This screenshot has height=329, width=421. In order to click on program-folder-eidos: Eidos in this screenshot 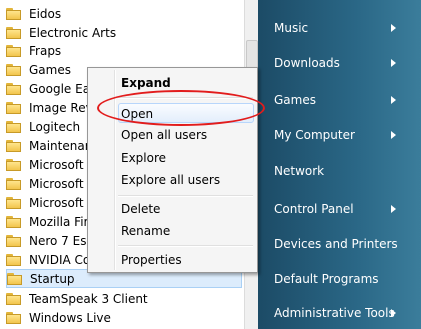, I will do `click(126, 13)`.